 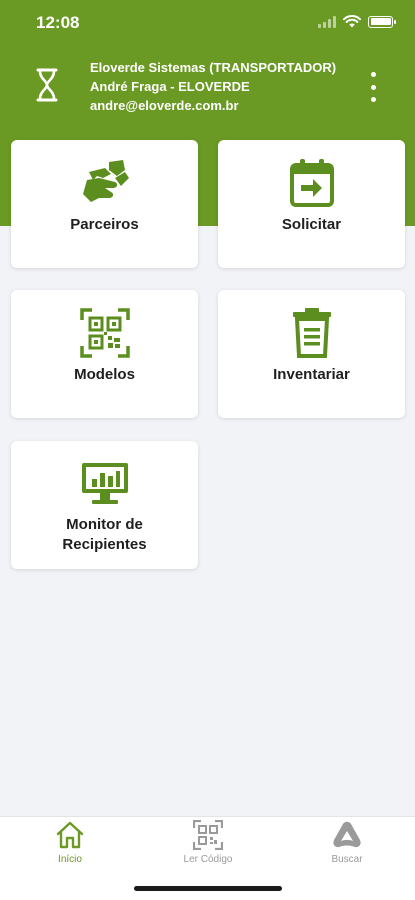 I want to click on home-icon, so click(x=70, y=835).